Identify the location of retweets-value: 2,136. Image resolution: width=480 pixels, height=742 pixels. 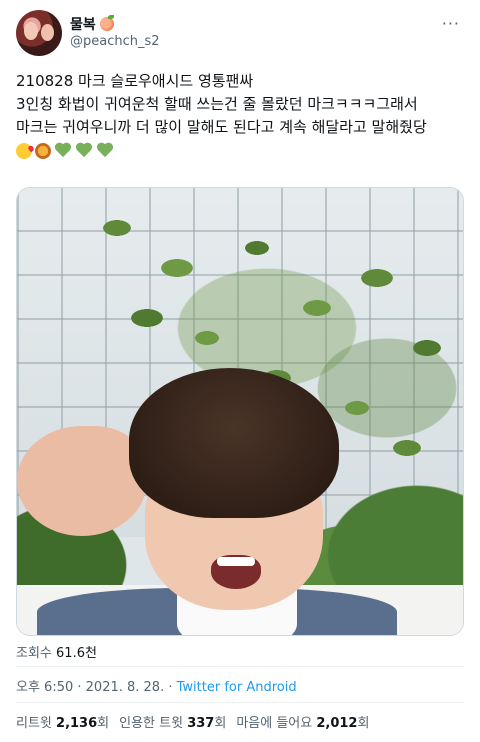
(77, 723).